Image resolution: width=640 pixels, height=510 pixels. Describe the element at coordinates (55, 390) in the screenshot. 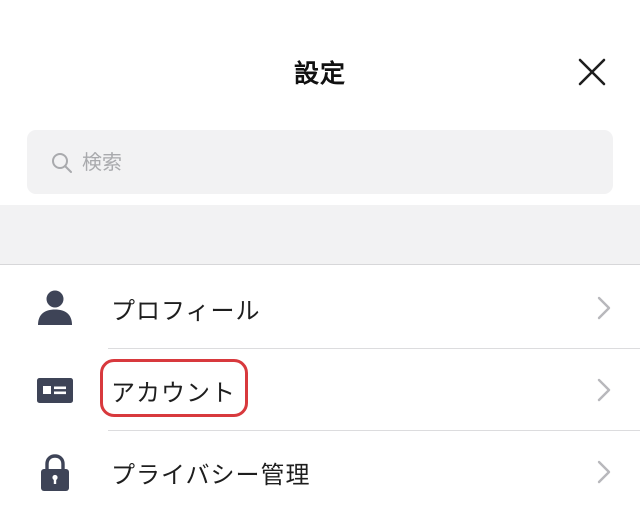

I see `id-card-icon` at that location.